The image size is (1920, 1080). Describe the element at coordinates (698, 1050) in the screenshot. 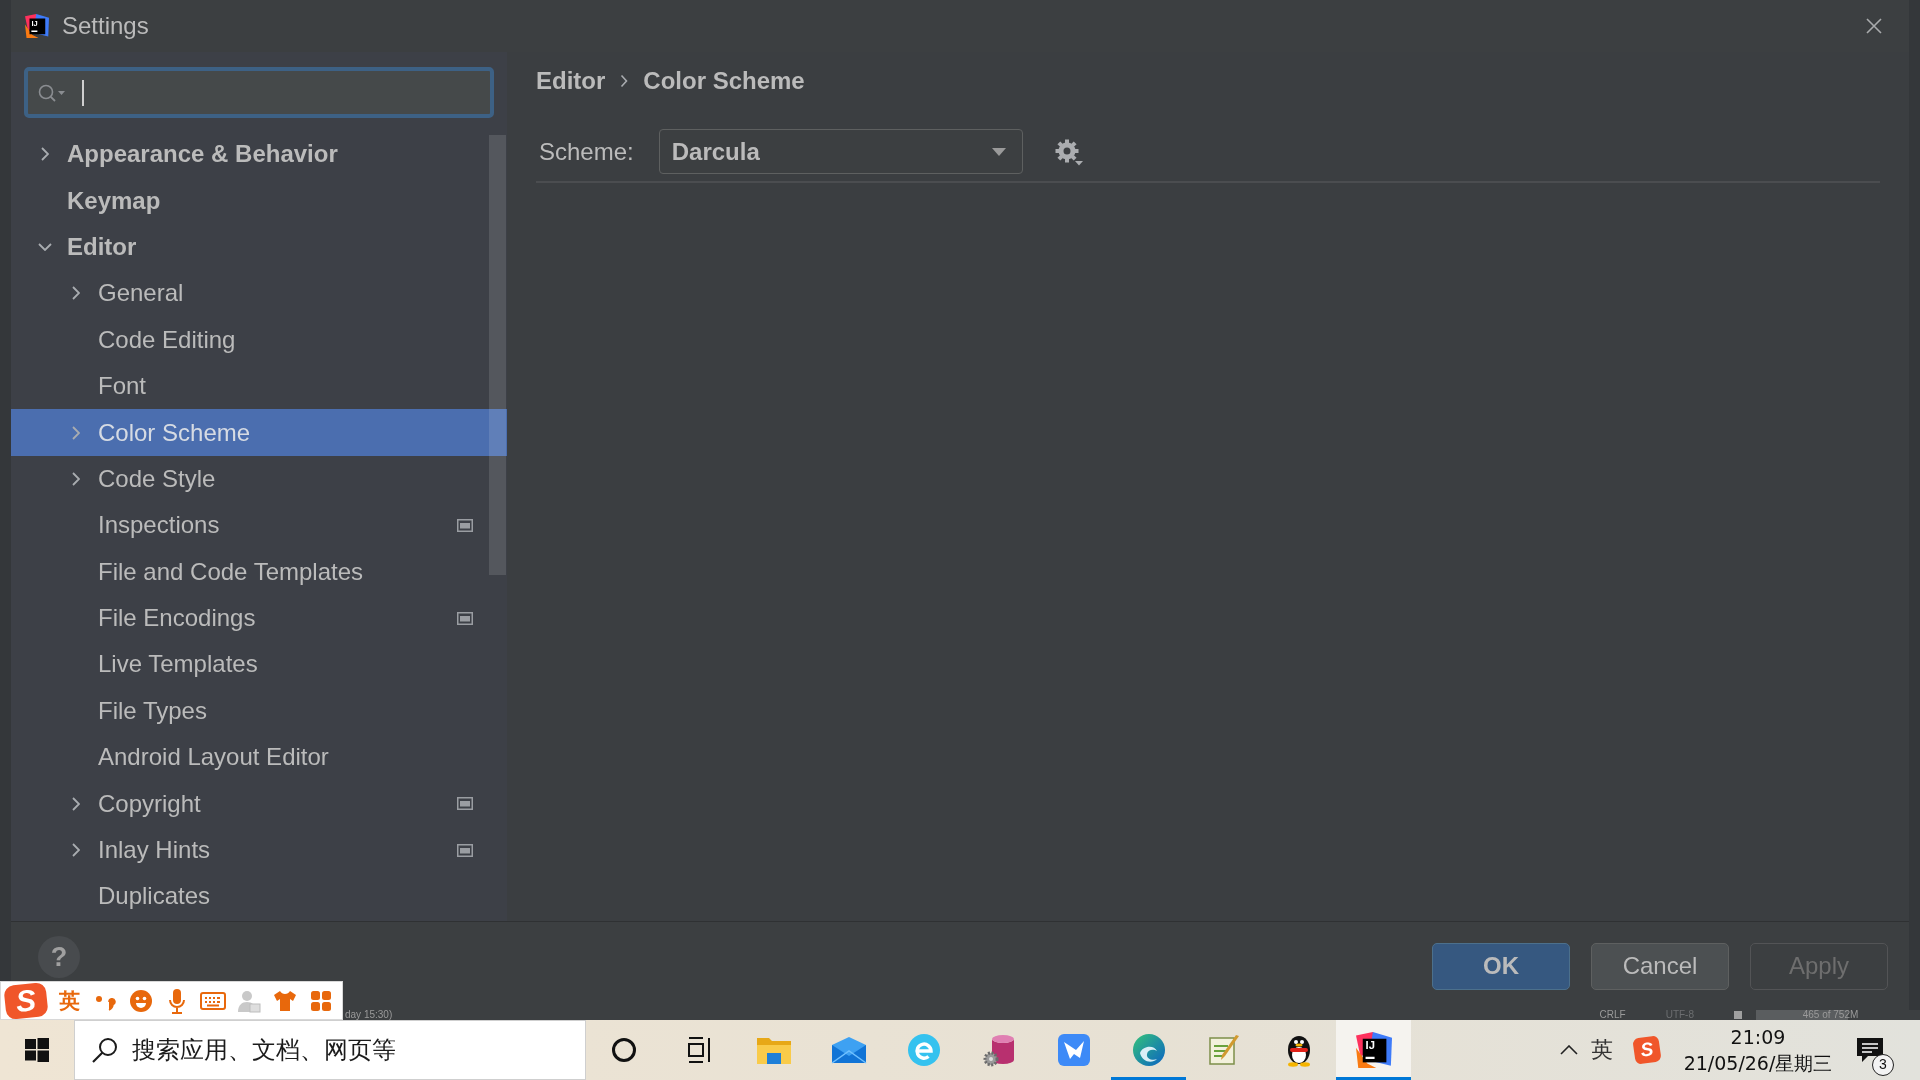

I see `task-view-icon` at that location.